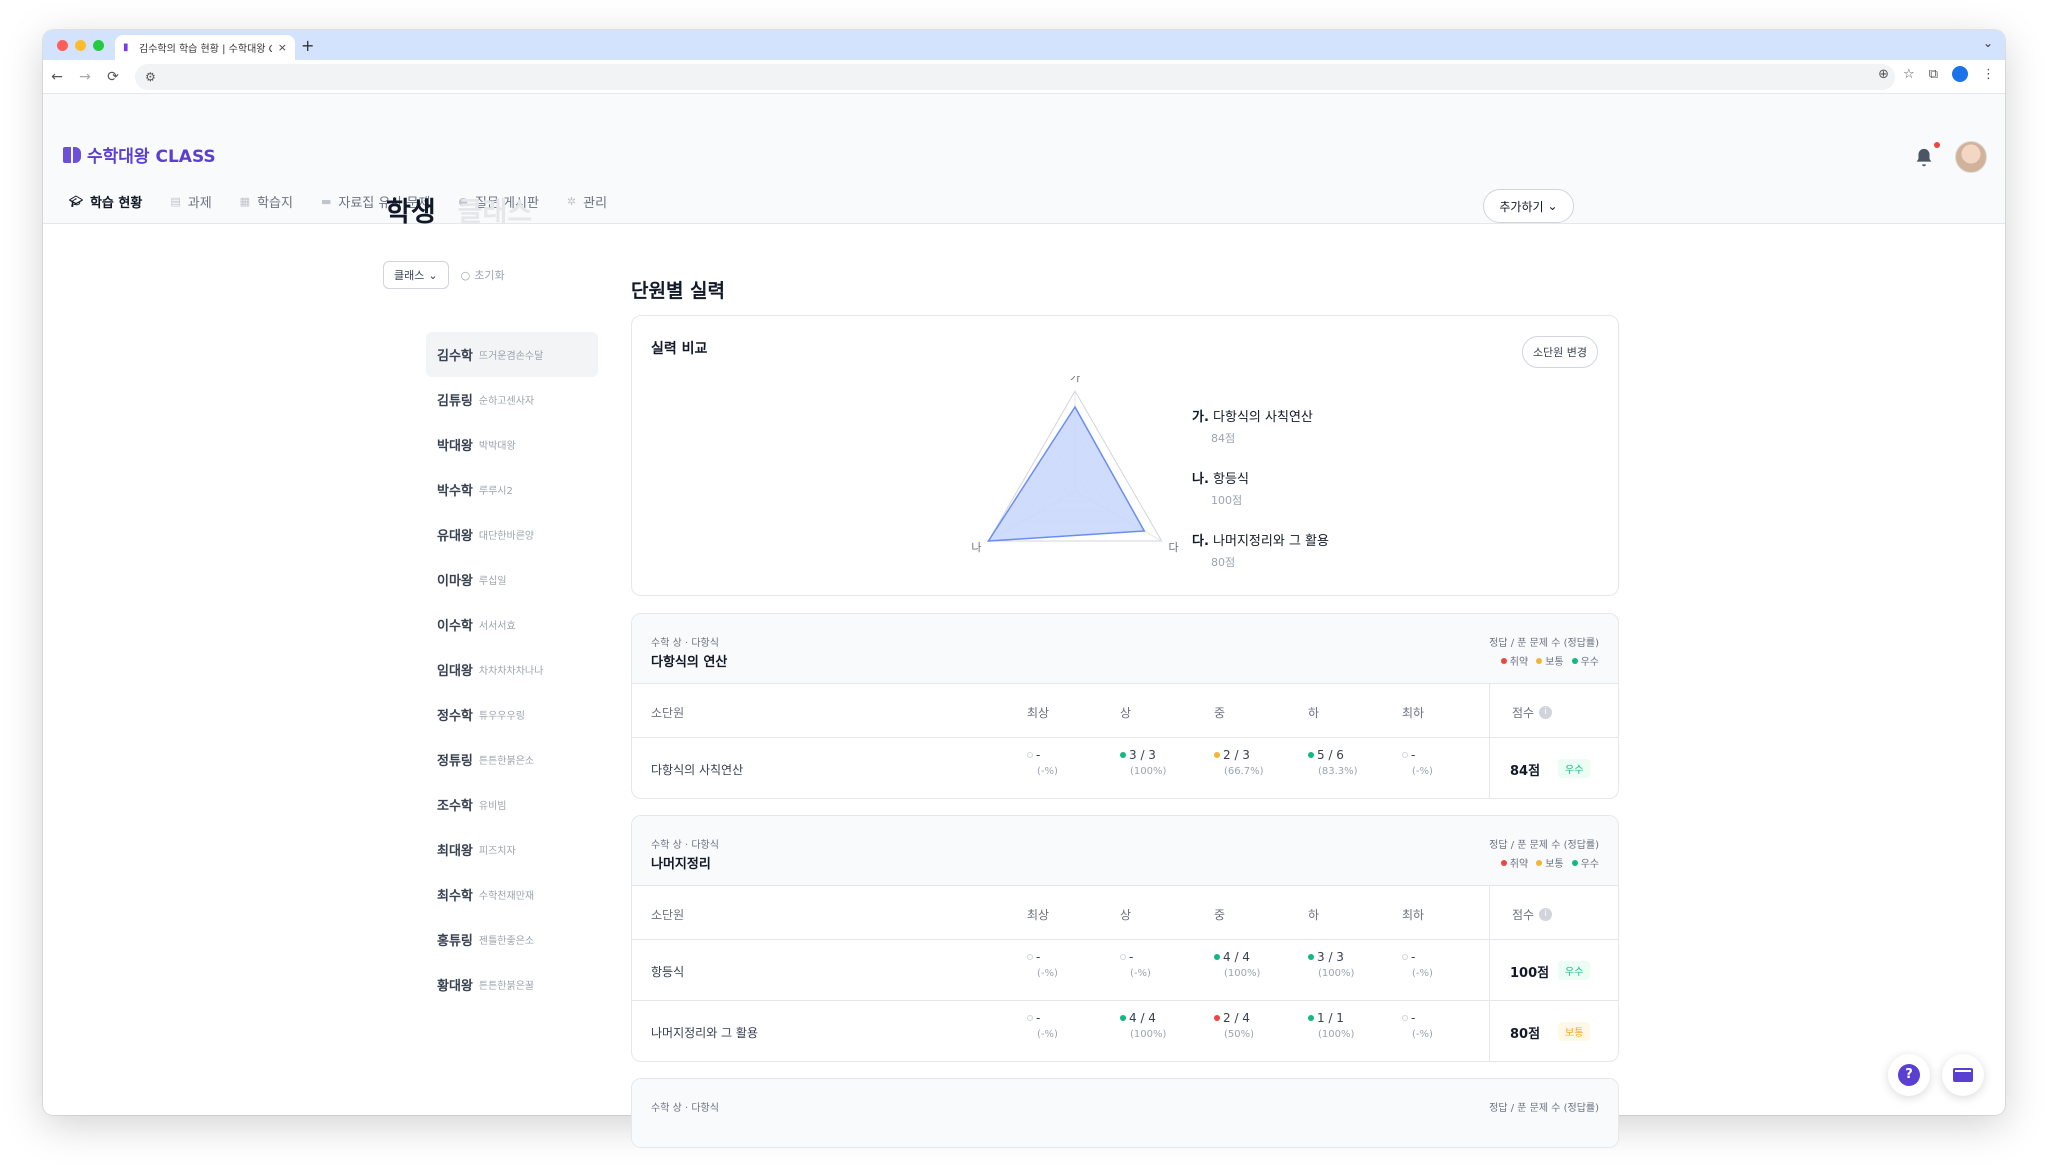  What do you see at coordinates (1236, 755) in the screenshot?
I see `cell-value: 2 / 3` at bounding box center [1236, 755].